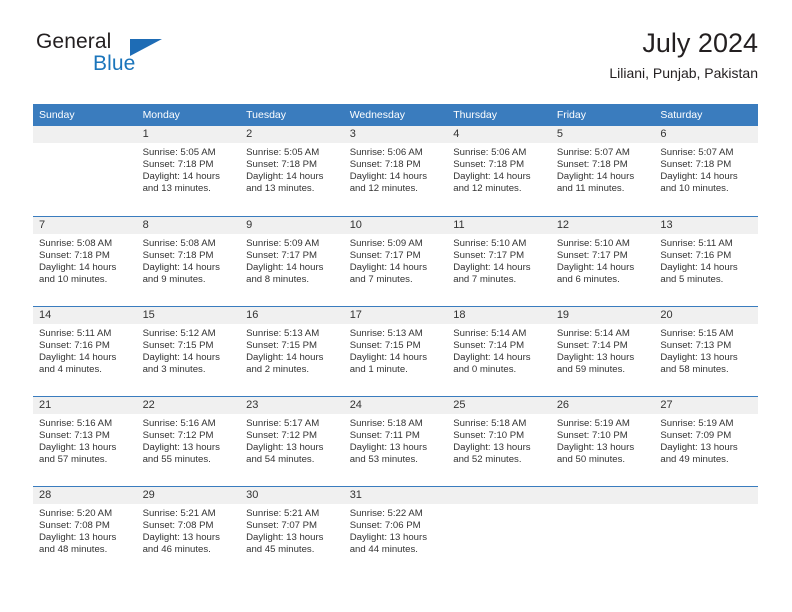  I want to click on day-number: 29, so click(188, 495).